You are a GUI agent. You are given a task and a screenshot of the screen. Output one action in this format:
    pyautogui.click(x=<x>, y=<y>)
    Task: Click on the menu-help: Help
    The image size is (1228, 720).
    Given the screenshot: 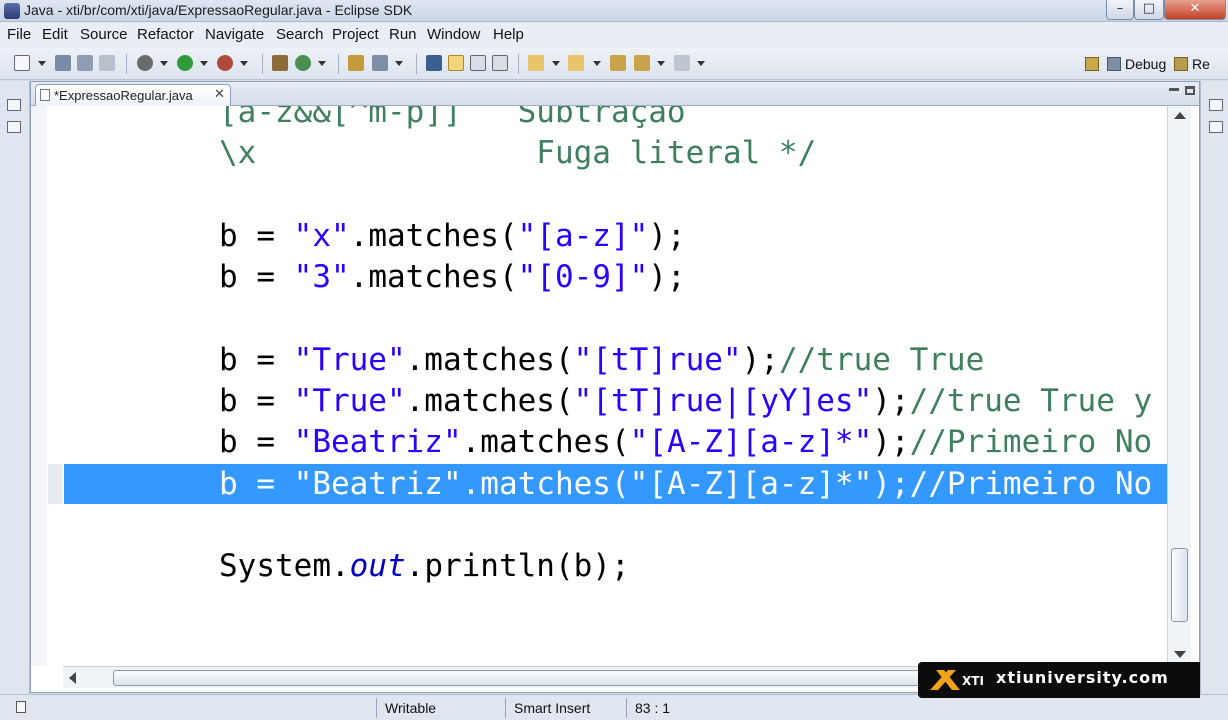 What is the action you would take?
    pyautogui.click(x=508, y=34)
    